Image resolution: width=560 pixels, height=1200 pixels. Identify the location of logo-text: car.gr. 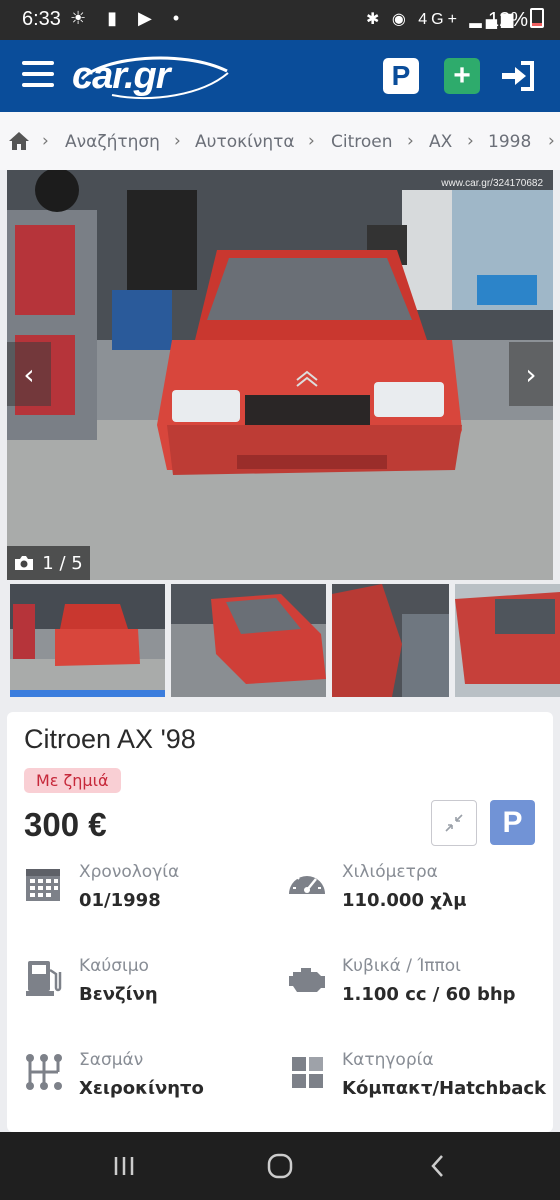
(121, 76).